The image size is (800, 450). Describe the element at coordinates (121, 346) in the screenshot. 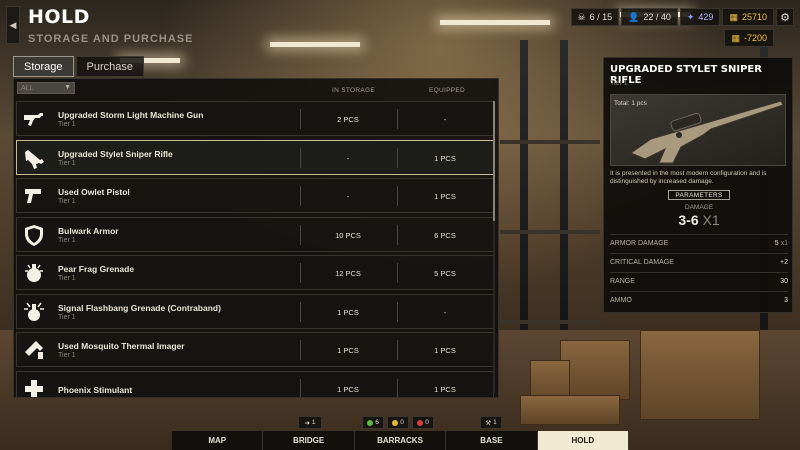

I see `item-name: Used Mosquito Thermal Imager` at that location.